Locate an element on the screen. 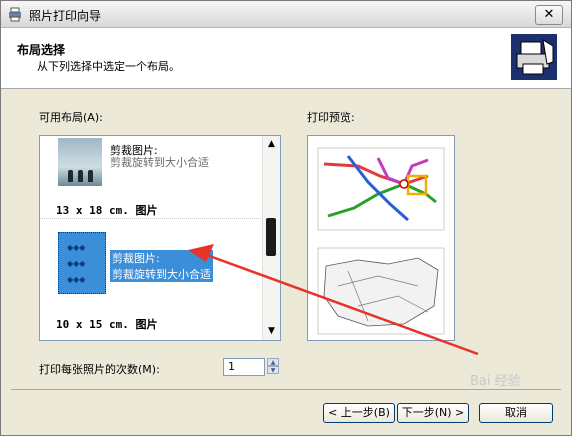 Image resolution: width=572 pixels, height=436 pixels. watermark: Bai 经验 is located at coordinates (495, 381).